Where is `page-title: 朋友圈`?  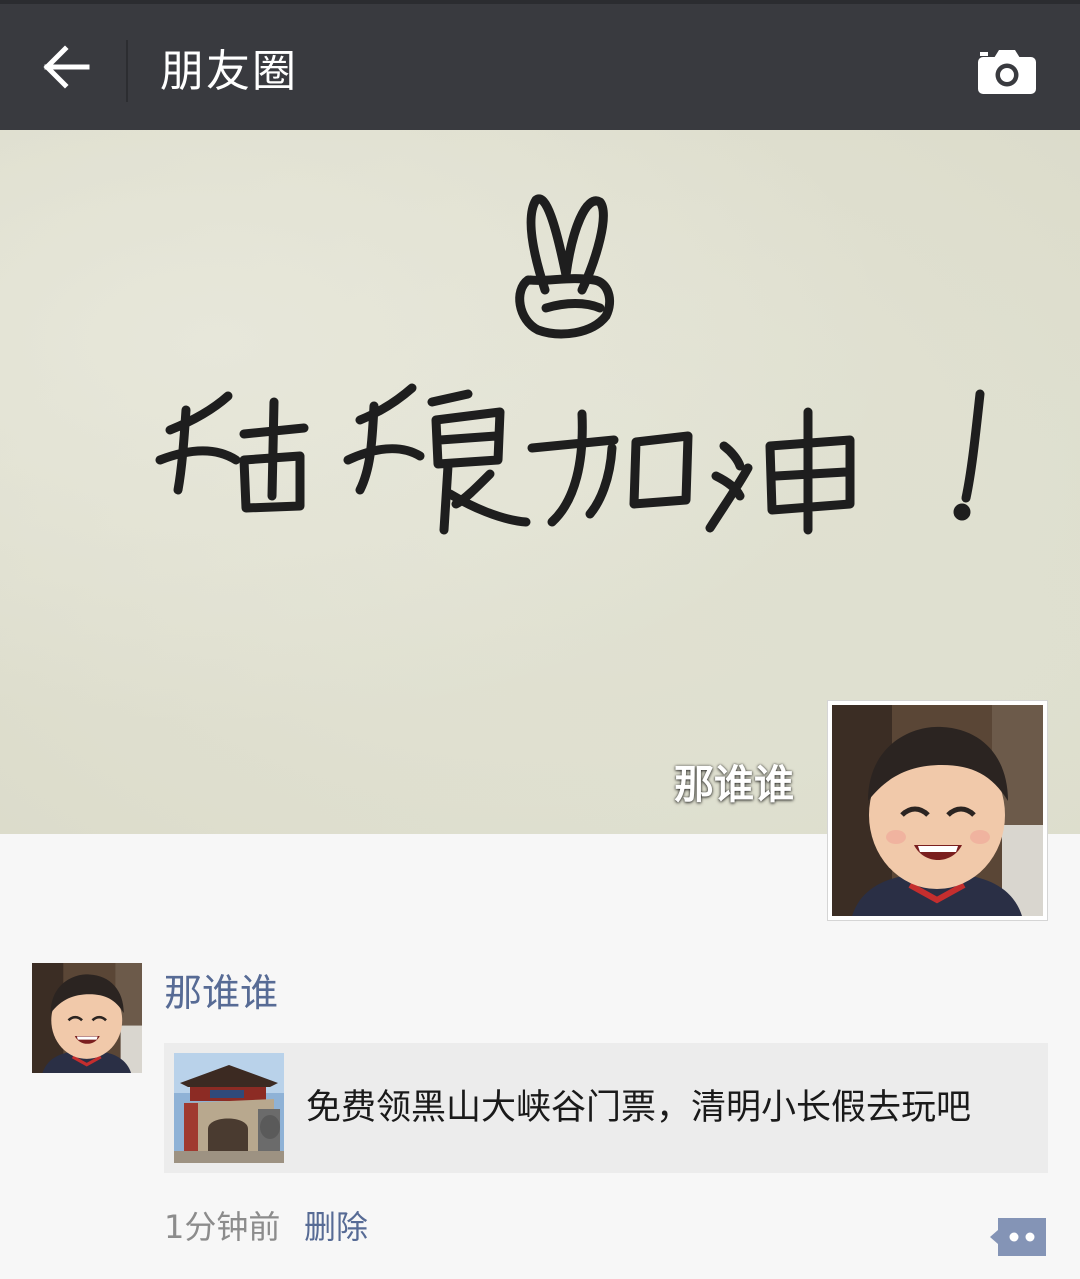
page-title: 朋友圈 is located at coordinates (229, 71).